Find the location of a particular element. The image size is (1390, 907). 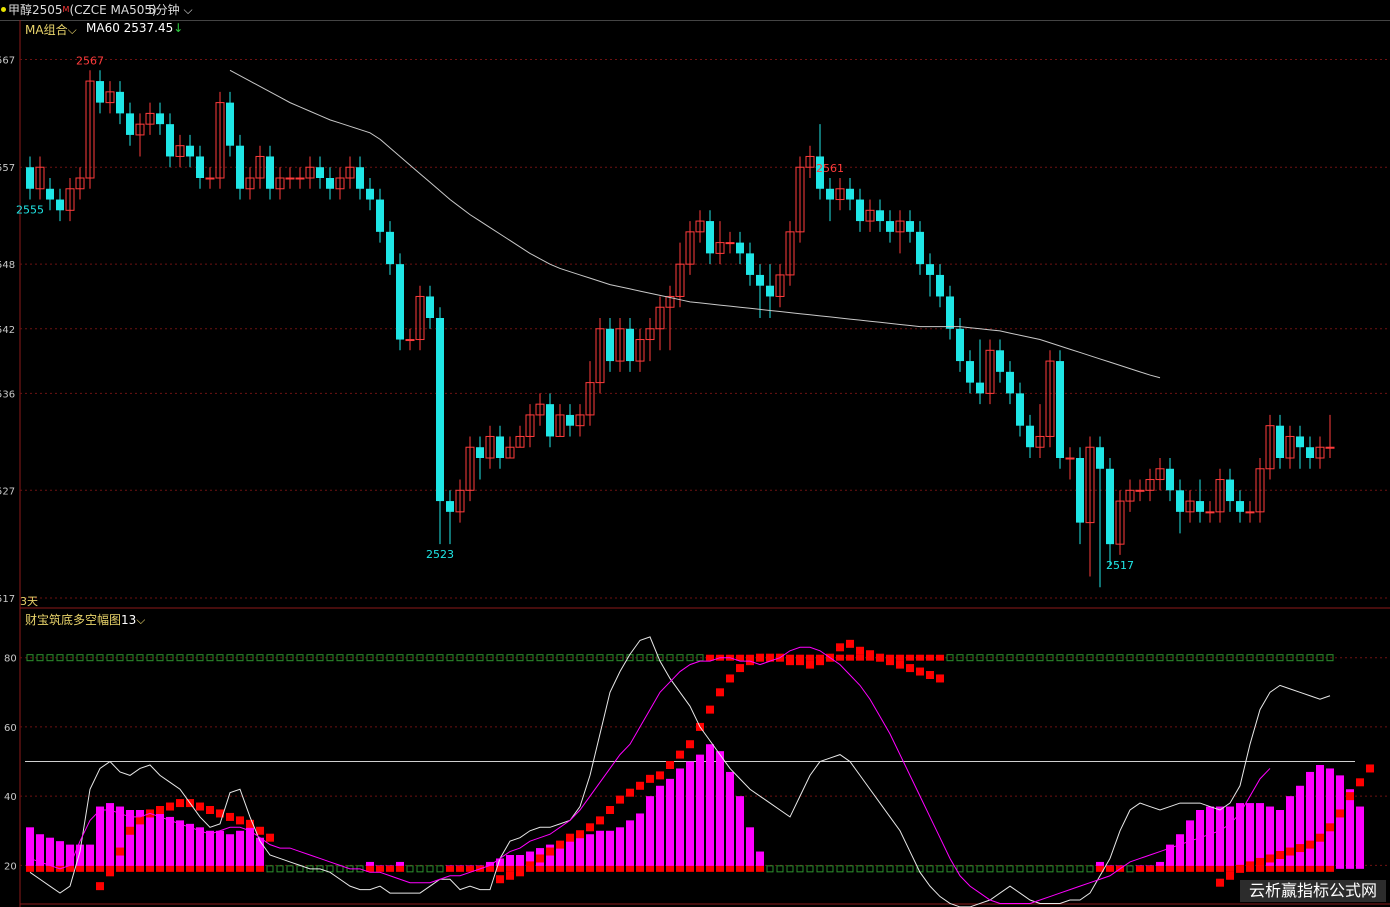

indicator-title: 财宝筑底多空幅图13⌵ is located at coordinates (85, 619).